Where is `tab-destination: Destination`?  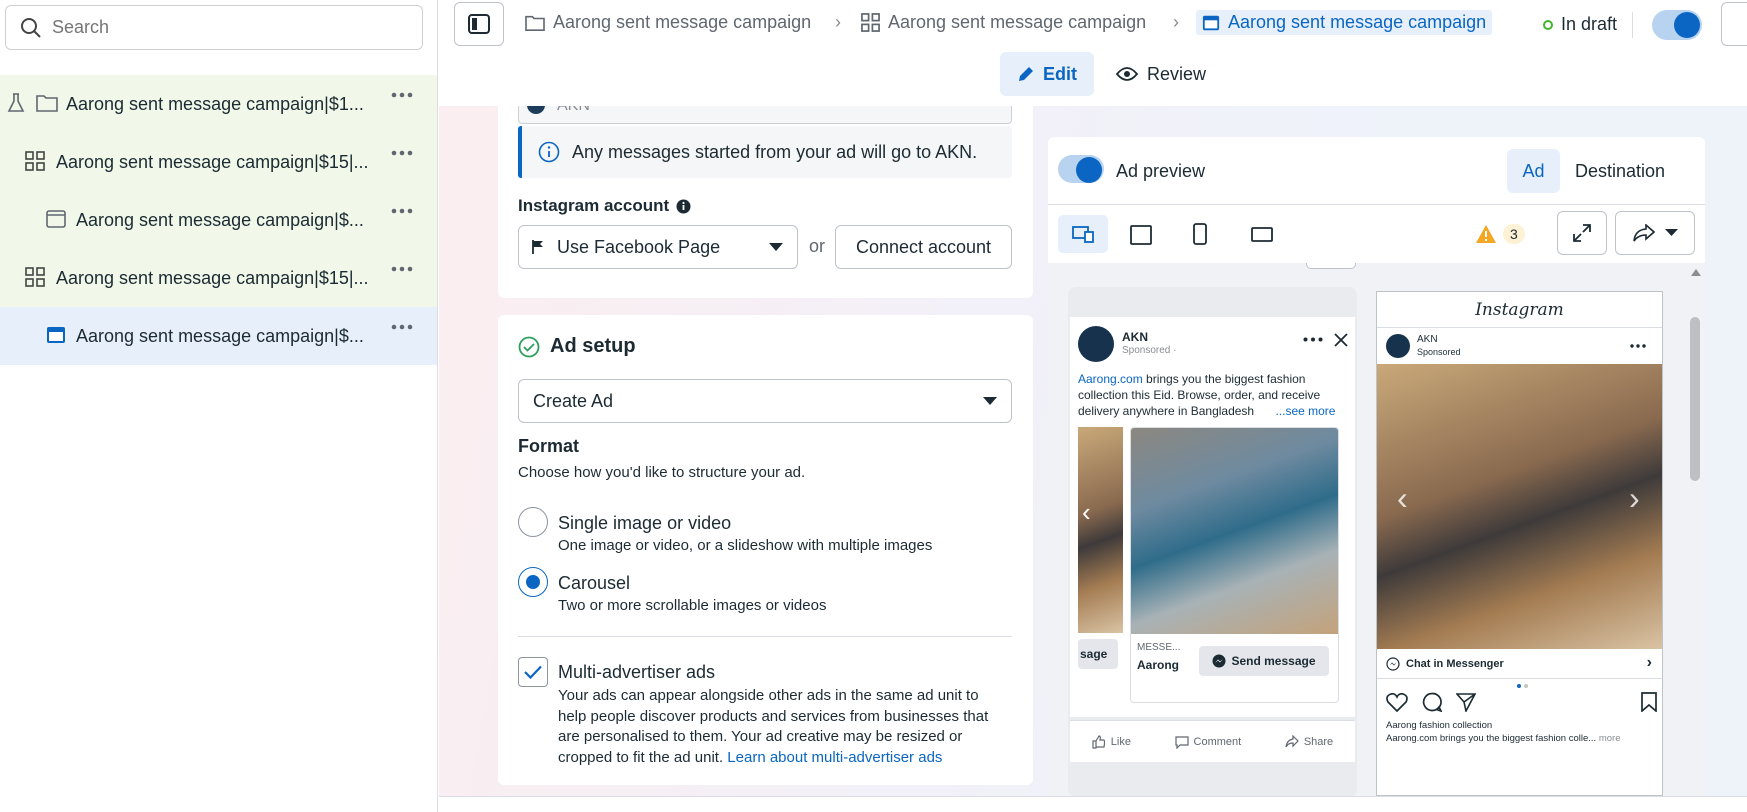 tab-destination: Destination is located at coordinates (1620, 171).